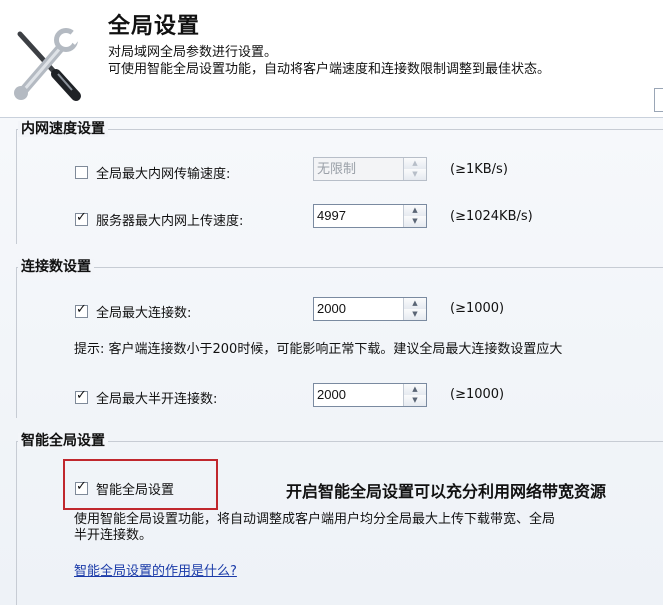  Describe the element at coordinates (477, 394) in the screenshot. I see `global-halfopen-conn-range: (≥1000)` at that location.